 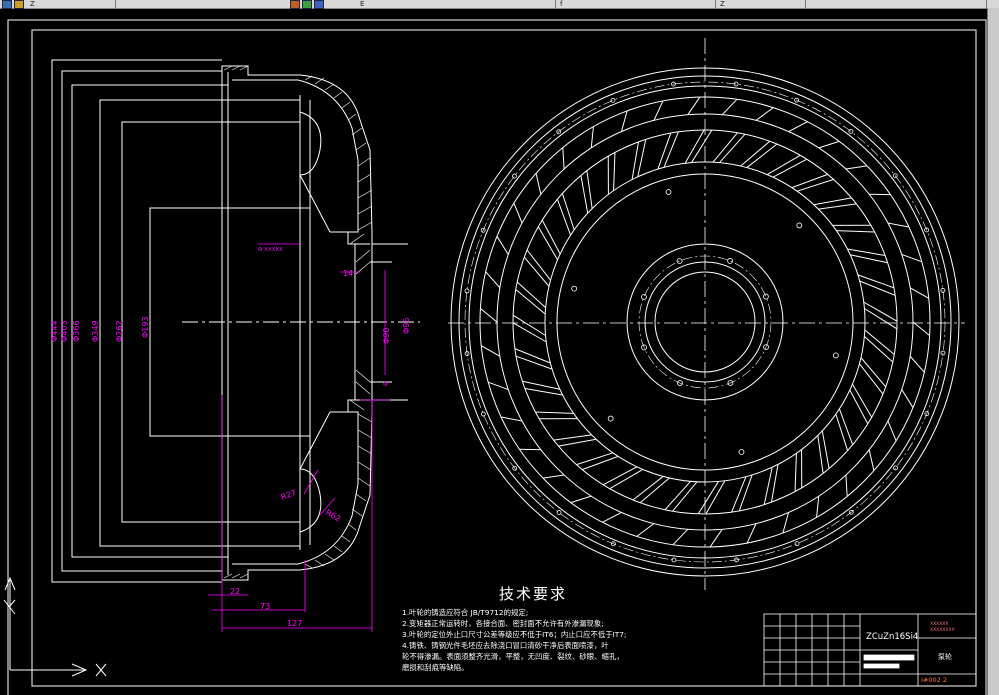 I want to click on company-label: XXXXXX XXXXXXXX, so click(x=942, y=627).